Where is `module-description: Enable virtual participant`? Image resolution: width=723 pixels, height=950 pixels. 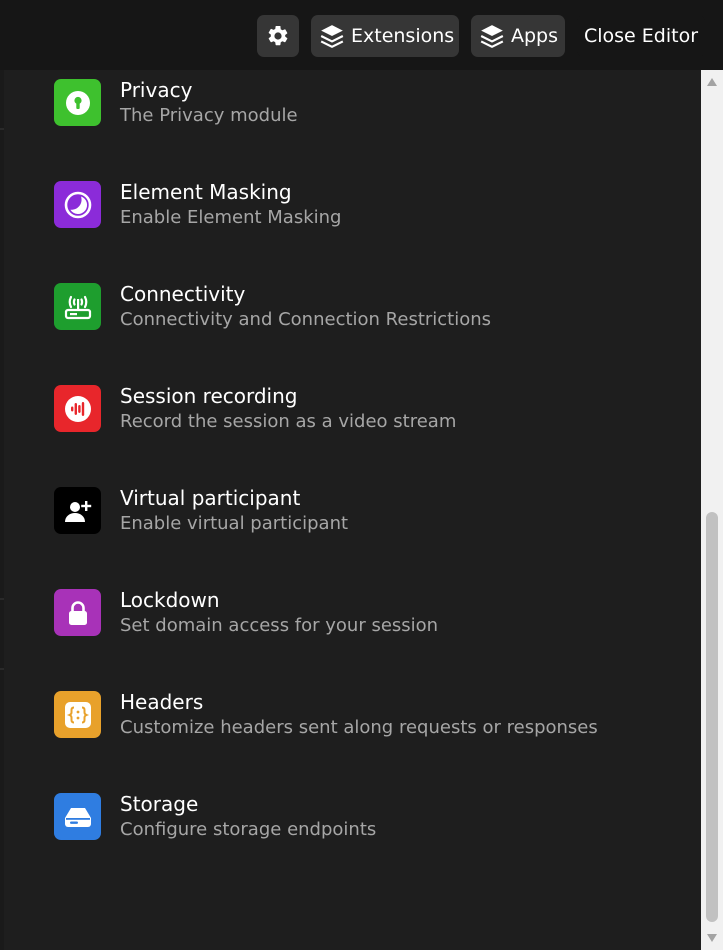
module-description: Enable virtual participant is located at coordinates (234, 523).